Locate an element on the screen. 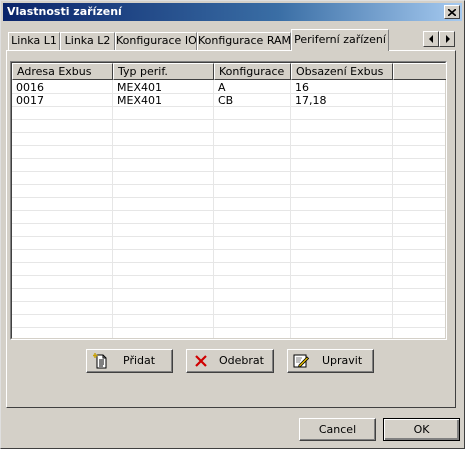  arrow-left-icon is located at coordinates (430, 39).